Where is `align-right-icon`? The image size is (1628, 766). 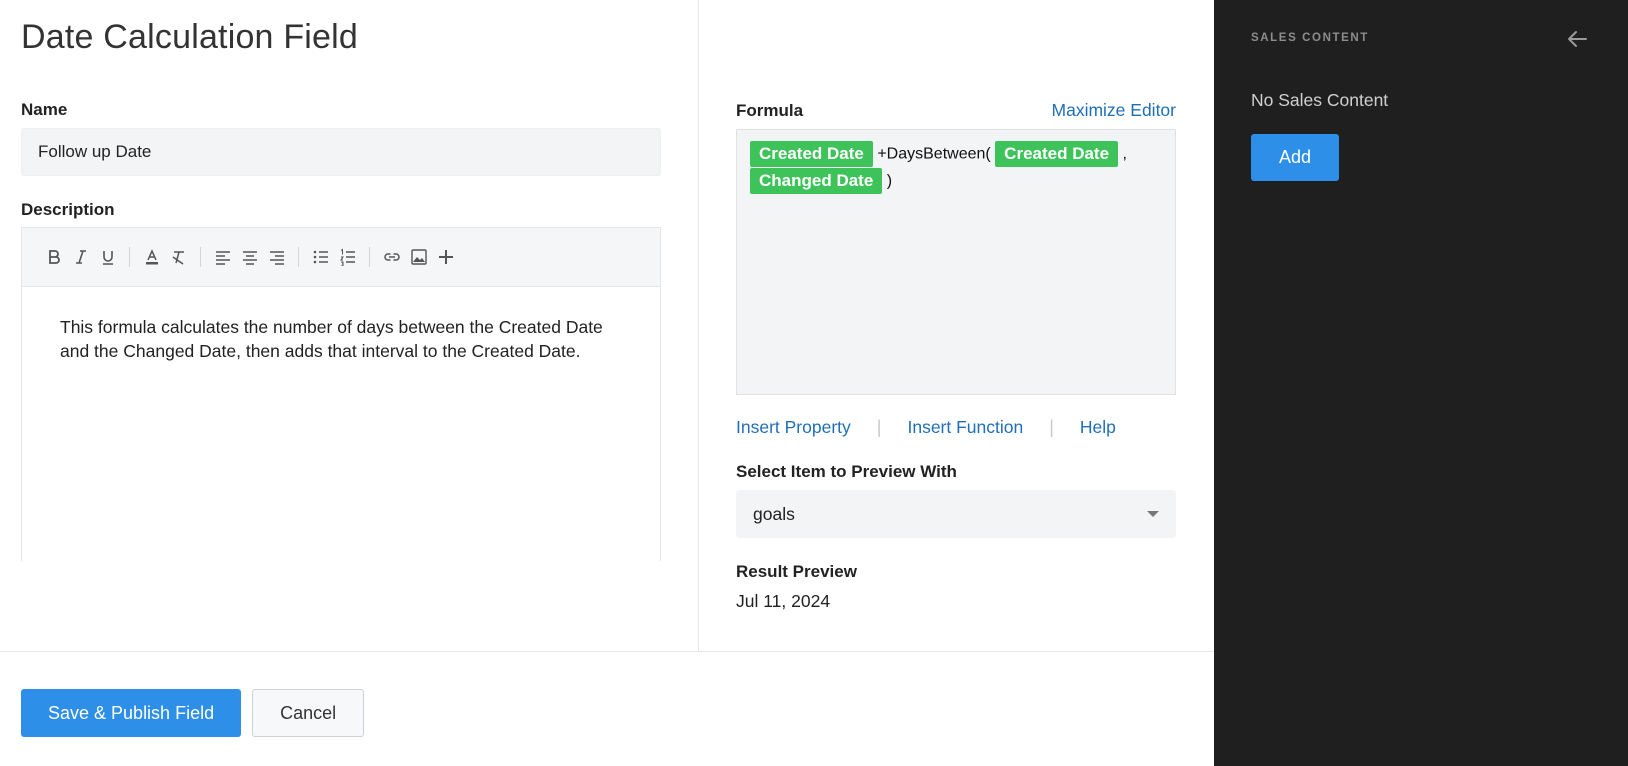 align-right-icon is located at coordinates (276, 257).